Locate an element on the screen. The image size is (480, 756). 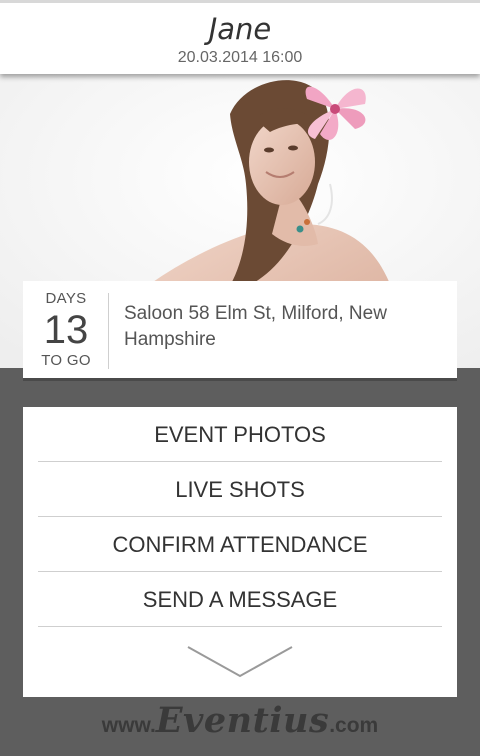
event-photos-button: EVENT PHOTOS is located at coordinates (240, 434).